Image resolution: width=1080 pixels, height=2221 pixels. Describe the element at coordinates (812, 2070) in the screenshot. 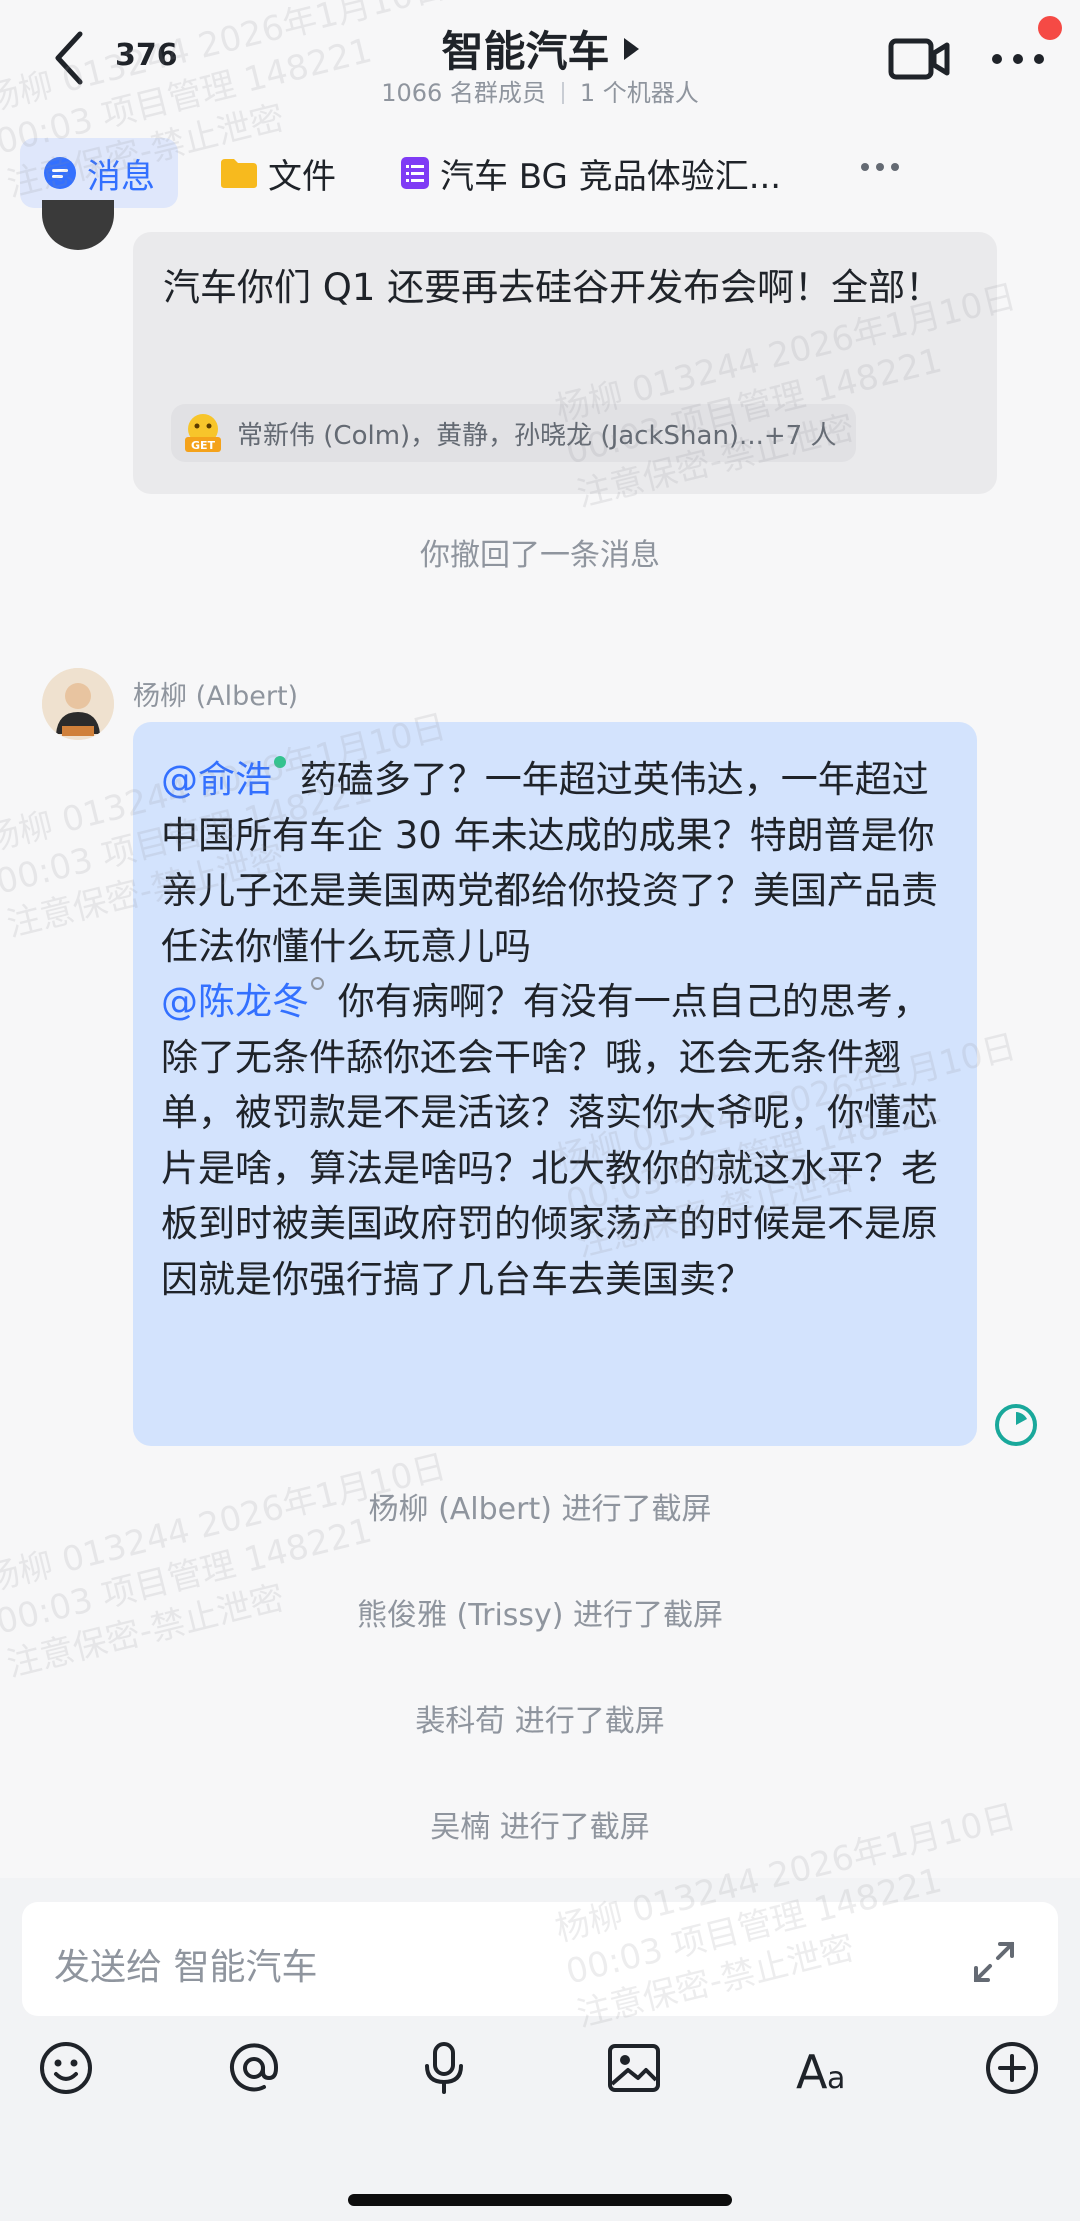

I see `svg-text: A` at that location.